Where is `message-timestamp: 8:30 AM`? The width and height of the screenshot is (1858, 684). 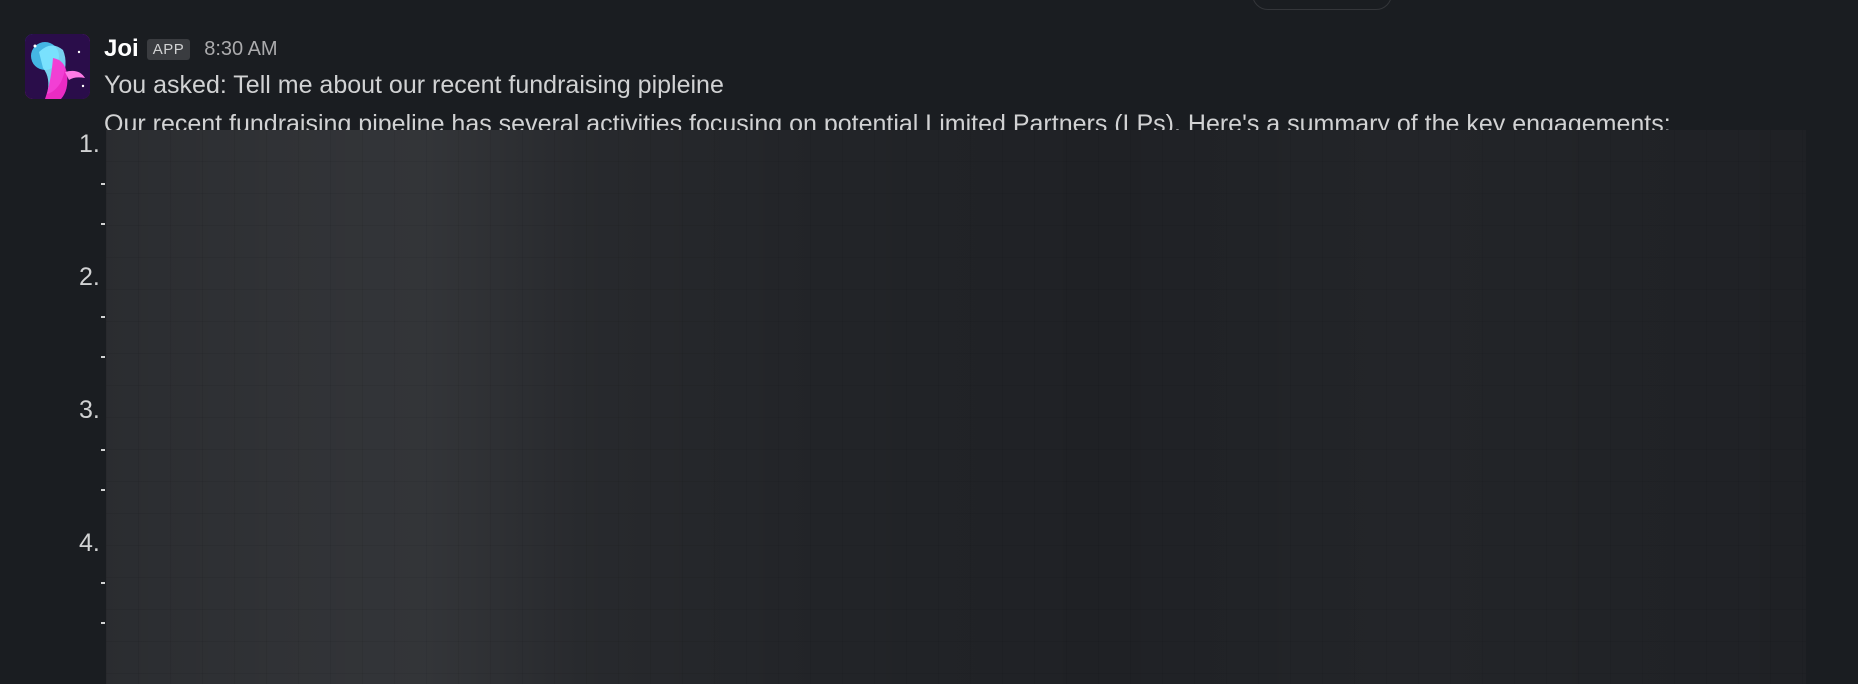 message-timestamp: 8:30 AM is located at coordinates (240, 49).